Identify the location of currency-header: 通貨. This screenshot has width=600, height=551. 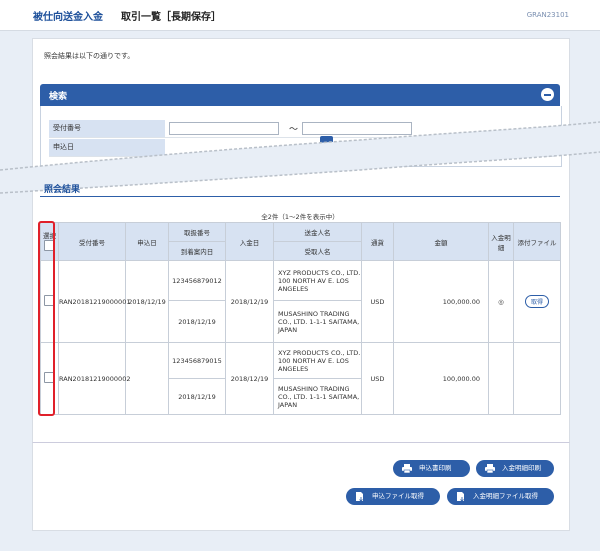
(377, 241).